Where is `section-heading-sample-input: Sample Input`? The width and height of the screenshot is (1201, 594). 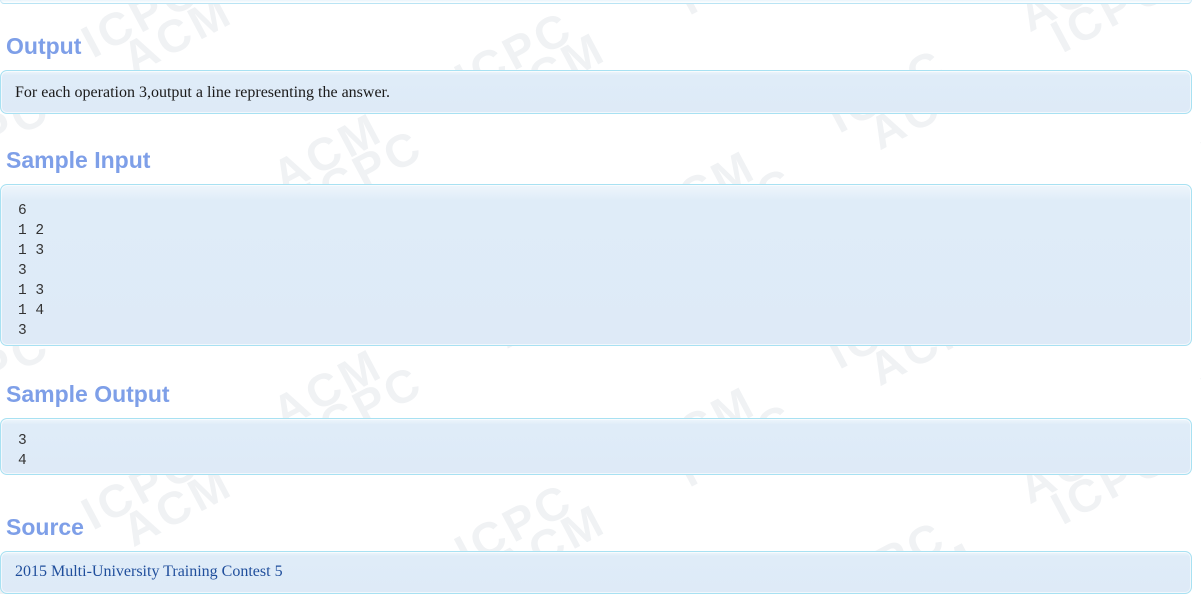
section-heading-sample-input: Sample Input is located at coordinates (78, 160).